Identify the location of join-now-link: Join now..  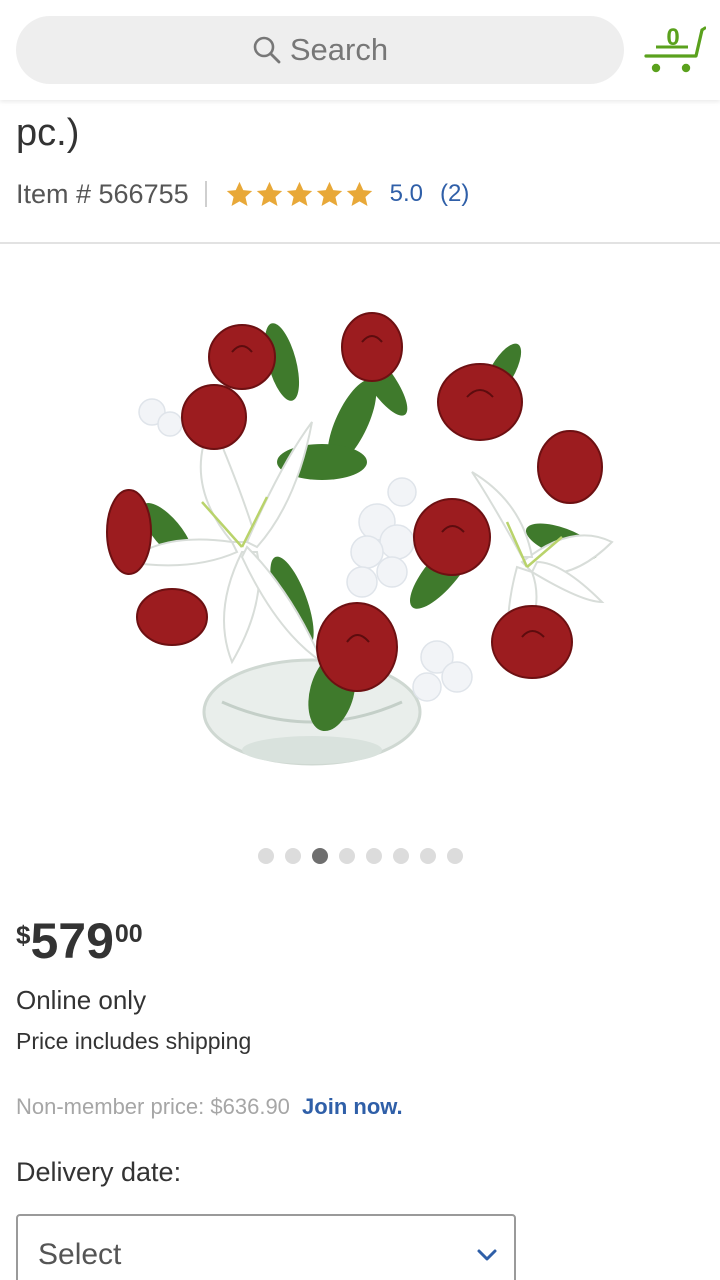
(352, 1106).